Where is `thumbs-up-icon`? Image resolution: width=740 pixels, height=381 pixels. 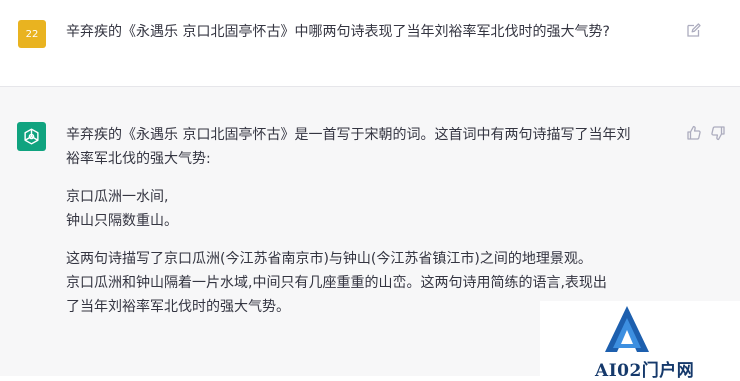
thumbs-up-icon is located at coordinates (694, 133).